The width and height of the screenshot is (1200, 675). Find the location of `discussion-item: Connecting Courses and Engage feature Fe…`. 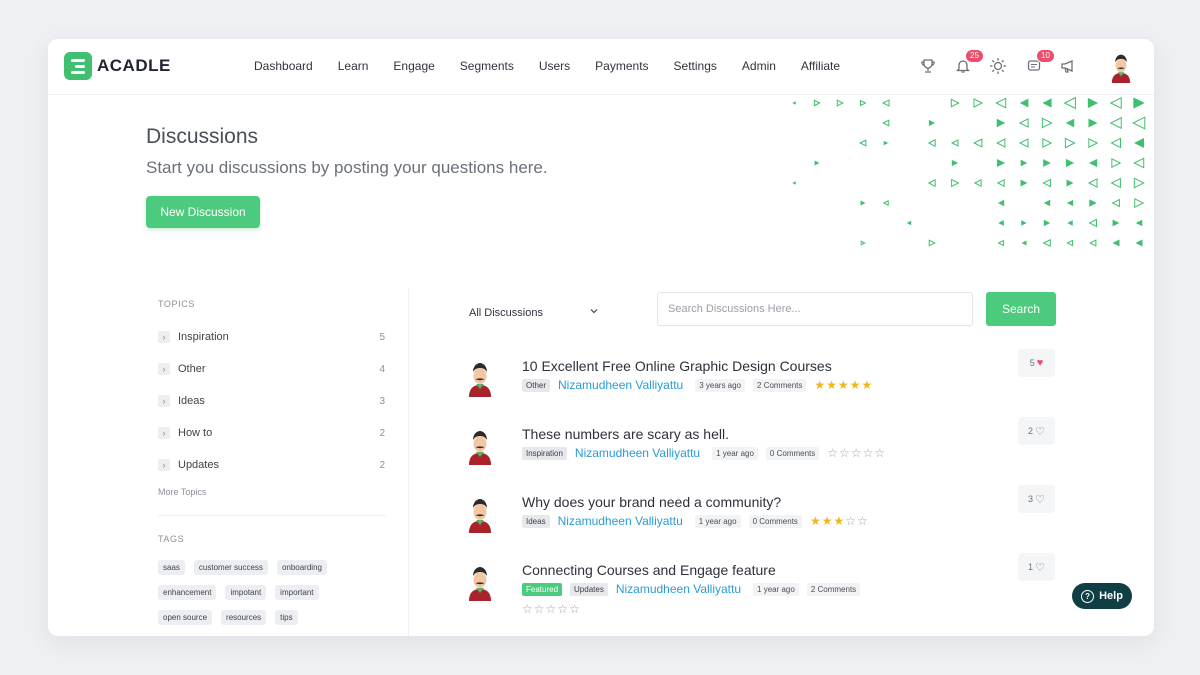

discussion-item: Connecting Courses and Engage feature Fe… is located at coordinates (760, 587).